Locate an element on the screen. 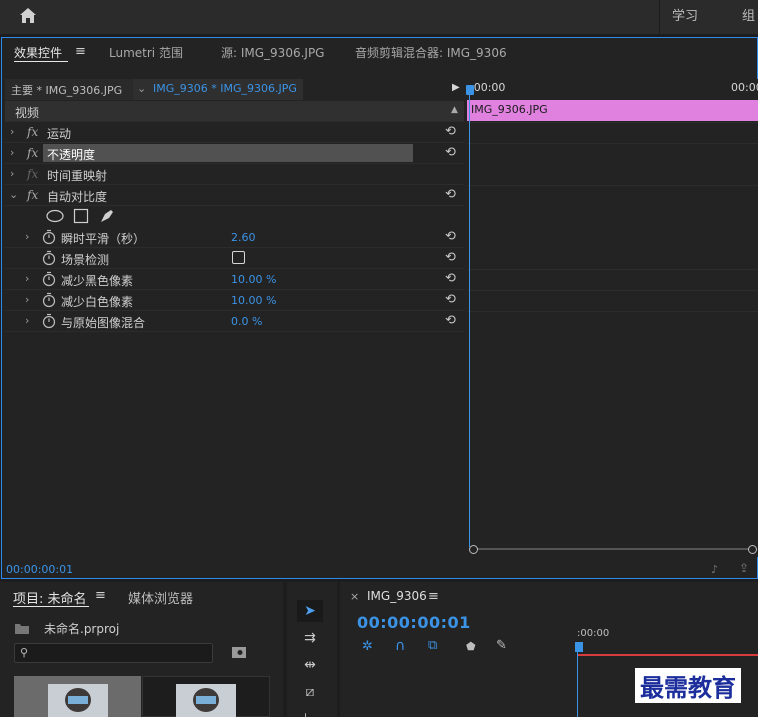  master-clip-tab: 主要 * IMG_9306.JPG is located at coordinates (69, 89).